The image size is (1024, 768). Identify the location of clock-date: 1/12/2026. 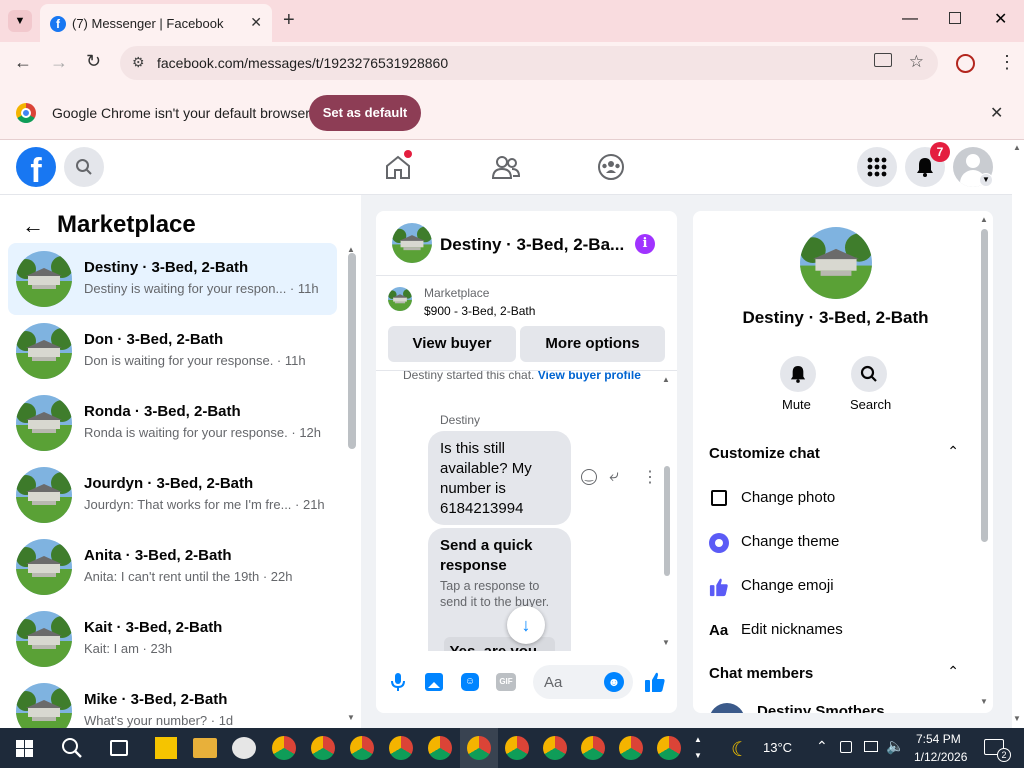
(940, 757).